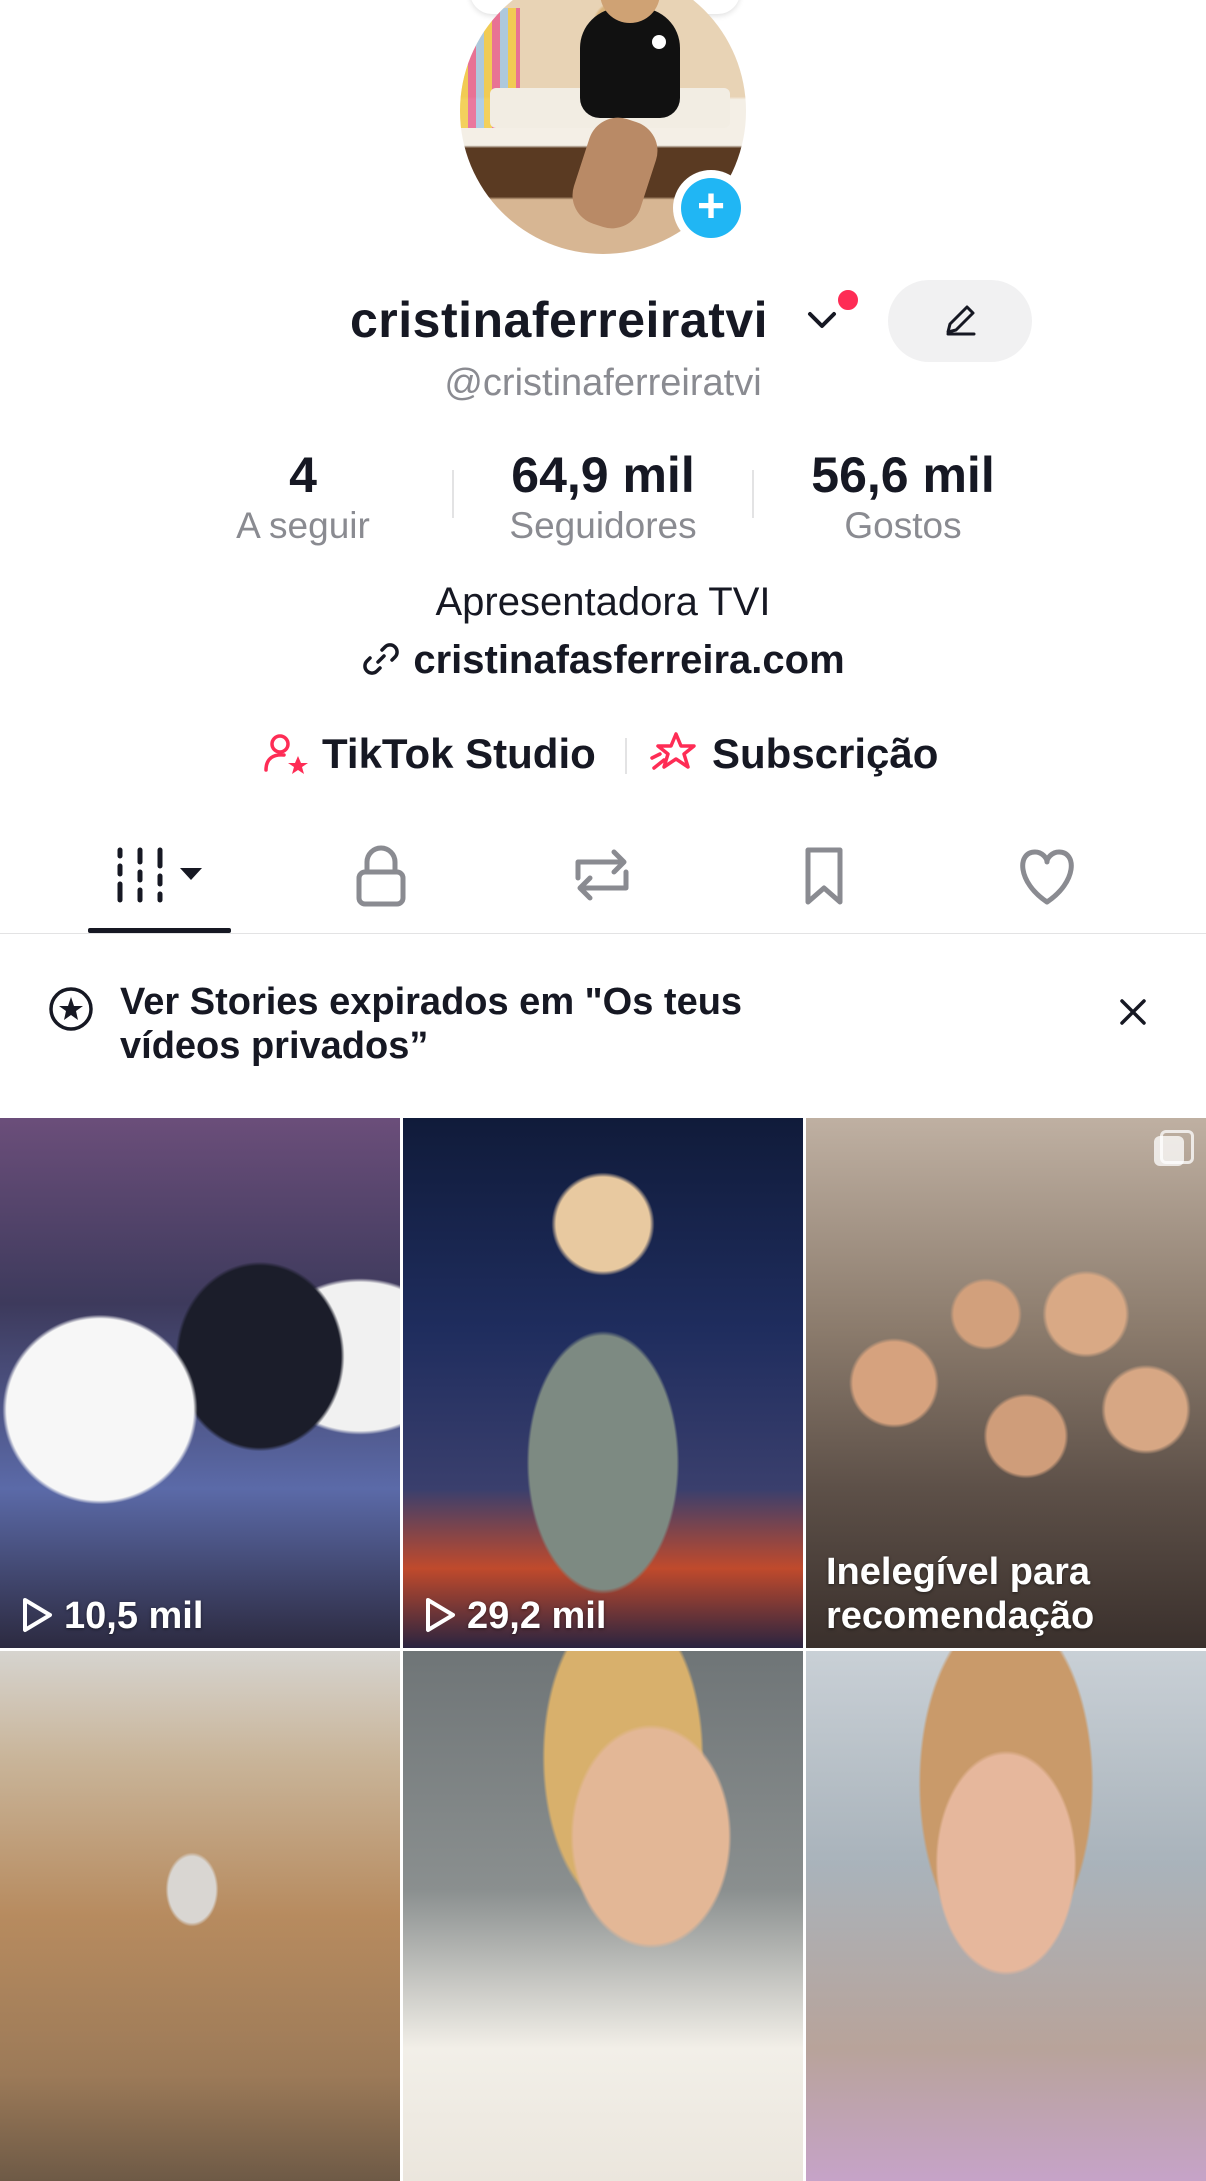 Image resolution: width=1206 pixels, height=2181 pixels. I want to click on website-link: cristinafasferreira.com, so click(603, 660).